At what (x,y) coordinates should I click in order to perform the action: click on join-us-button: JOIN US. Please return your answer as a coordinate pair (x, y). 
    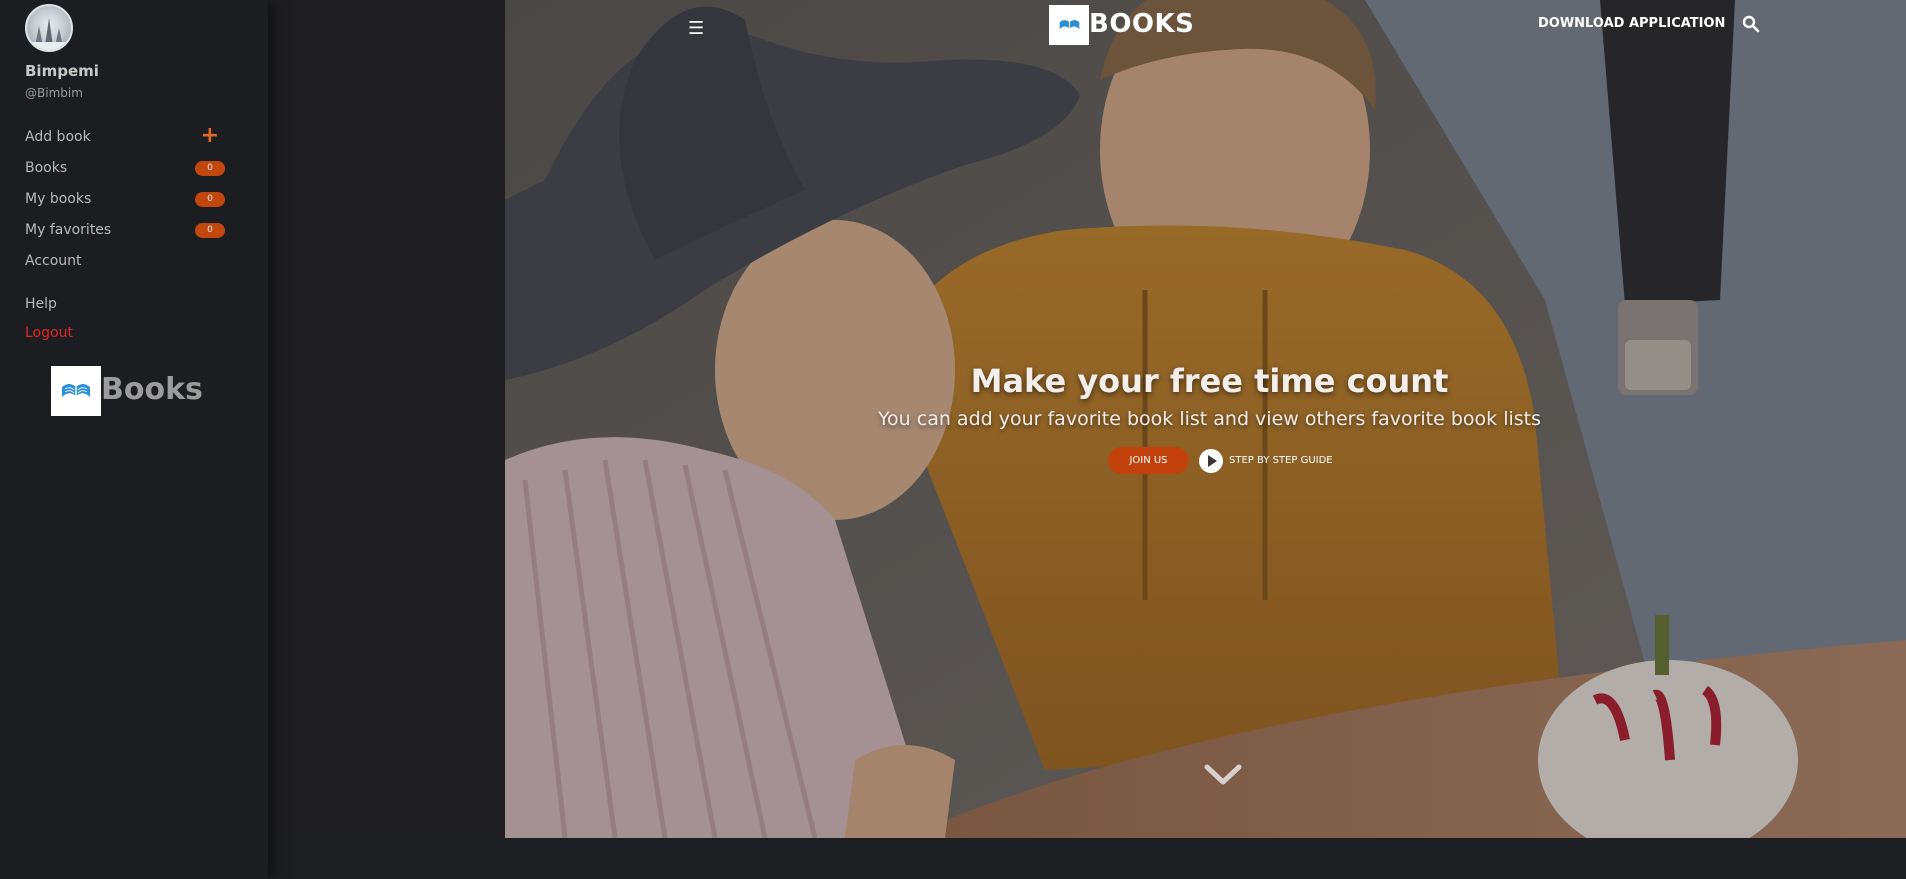
    Looking at the image, I should click on (1148, 460).